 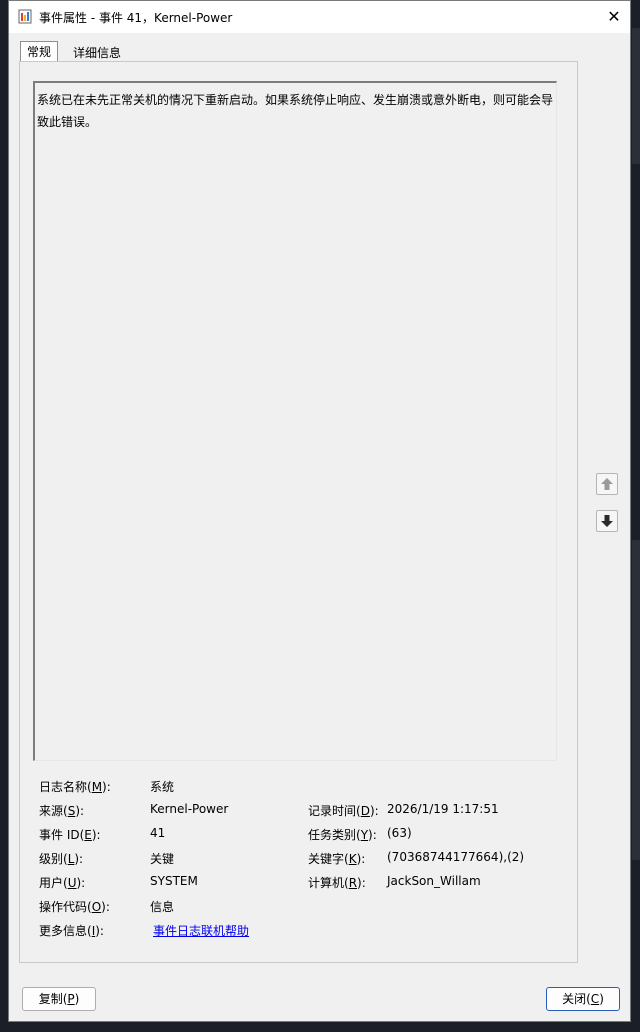 What do you see at coordinates (456, 857) in the screenshot?
I see `keywords-value: (70368744177664),(2)` at bounding box center [456, 857].